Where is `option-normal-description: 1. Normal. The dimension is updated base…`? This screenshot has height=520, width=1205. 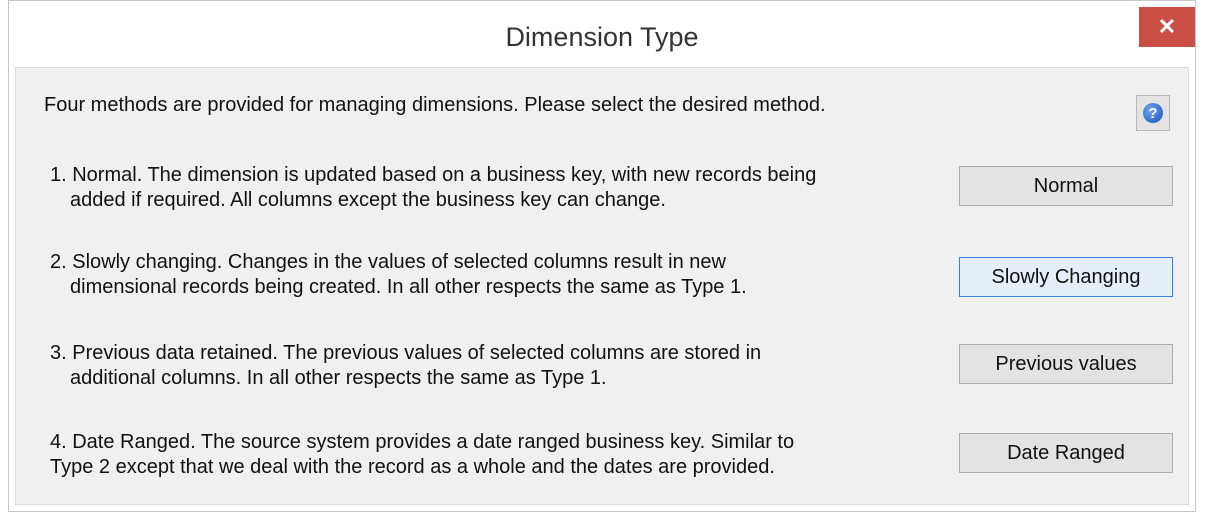 option-normal-description: 1. Normal. The dimension is updated base… is located at coordinates (433, 188).